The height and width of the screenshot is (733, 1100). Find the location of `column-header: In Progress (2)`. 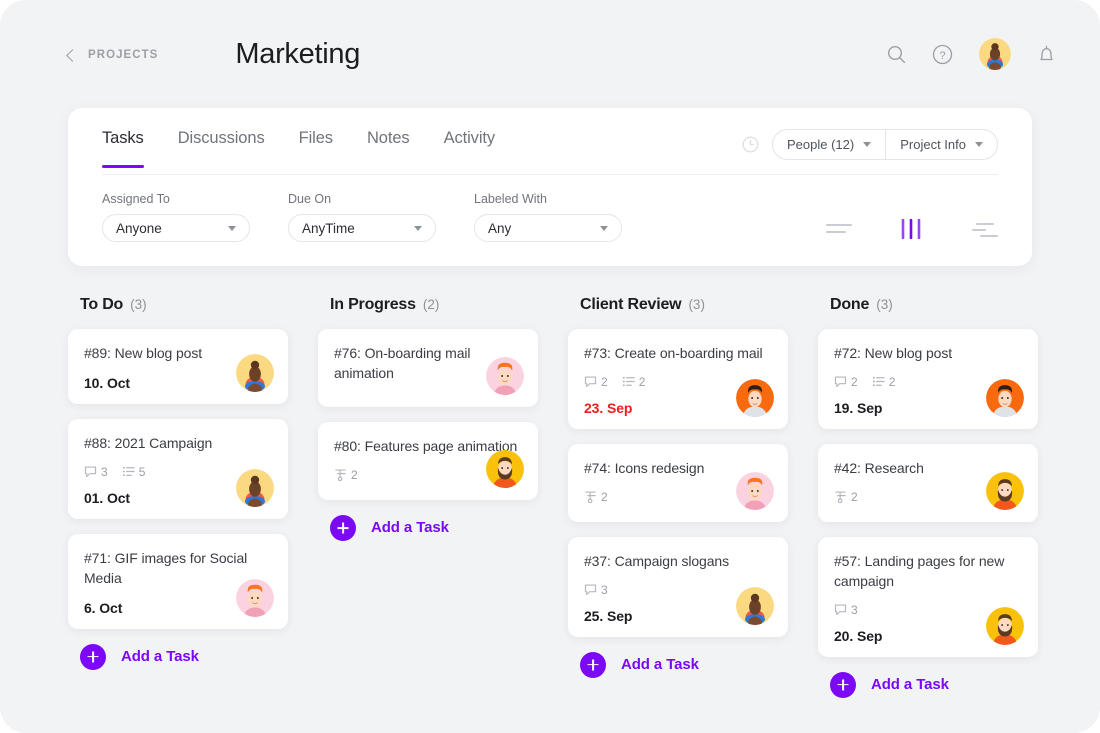

column-header: In Progress (2) is located at coordinates (428, 305).